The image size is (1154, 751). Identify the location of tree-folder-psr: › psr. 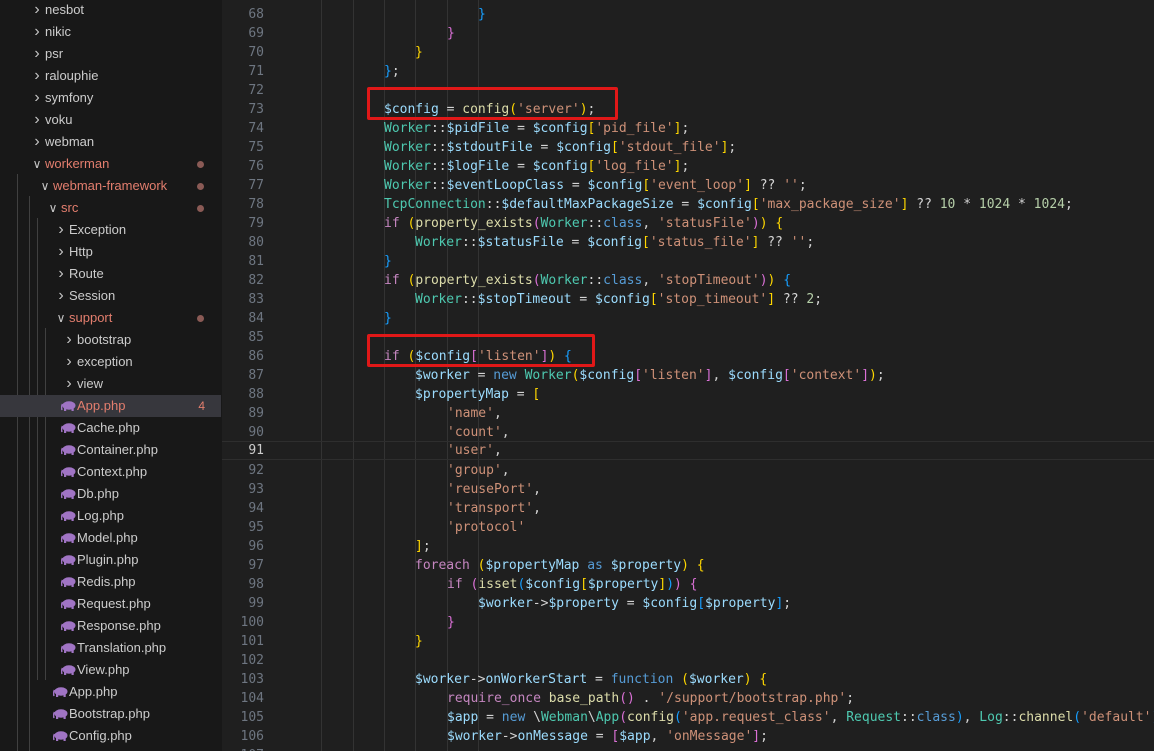
(110, 54).